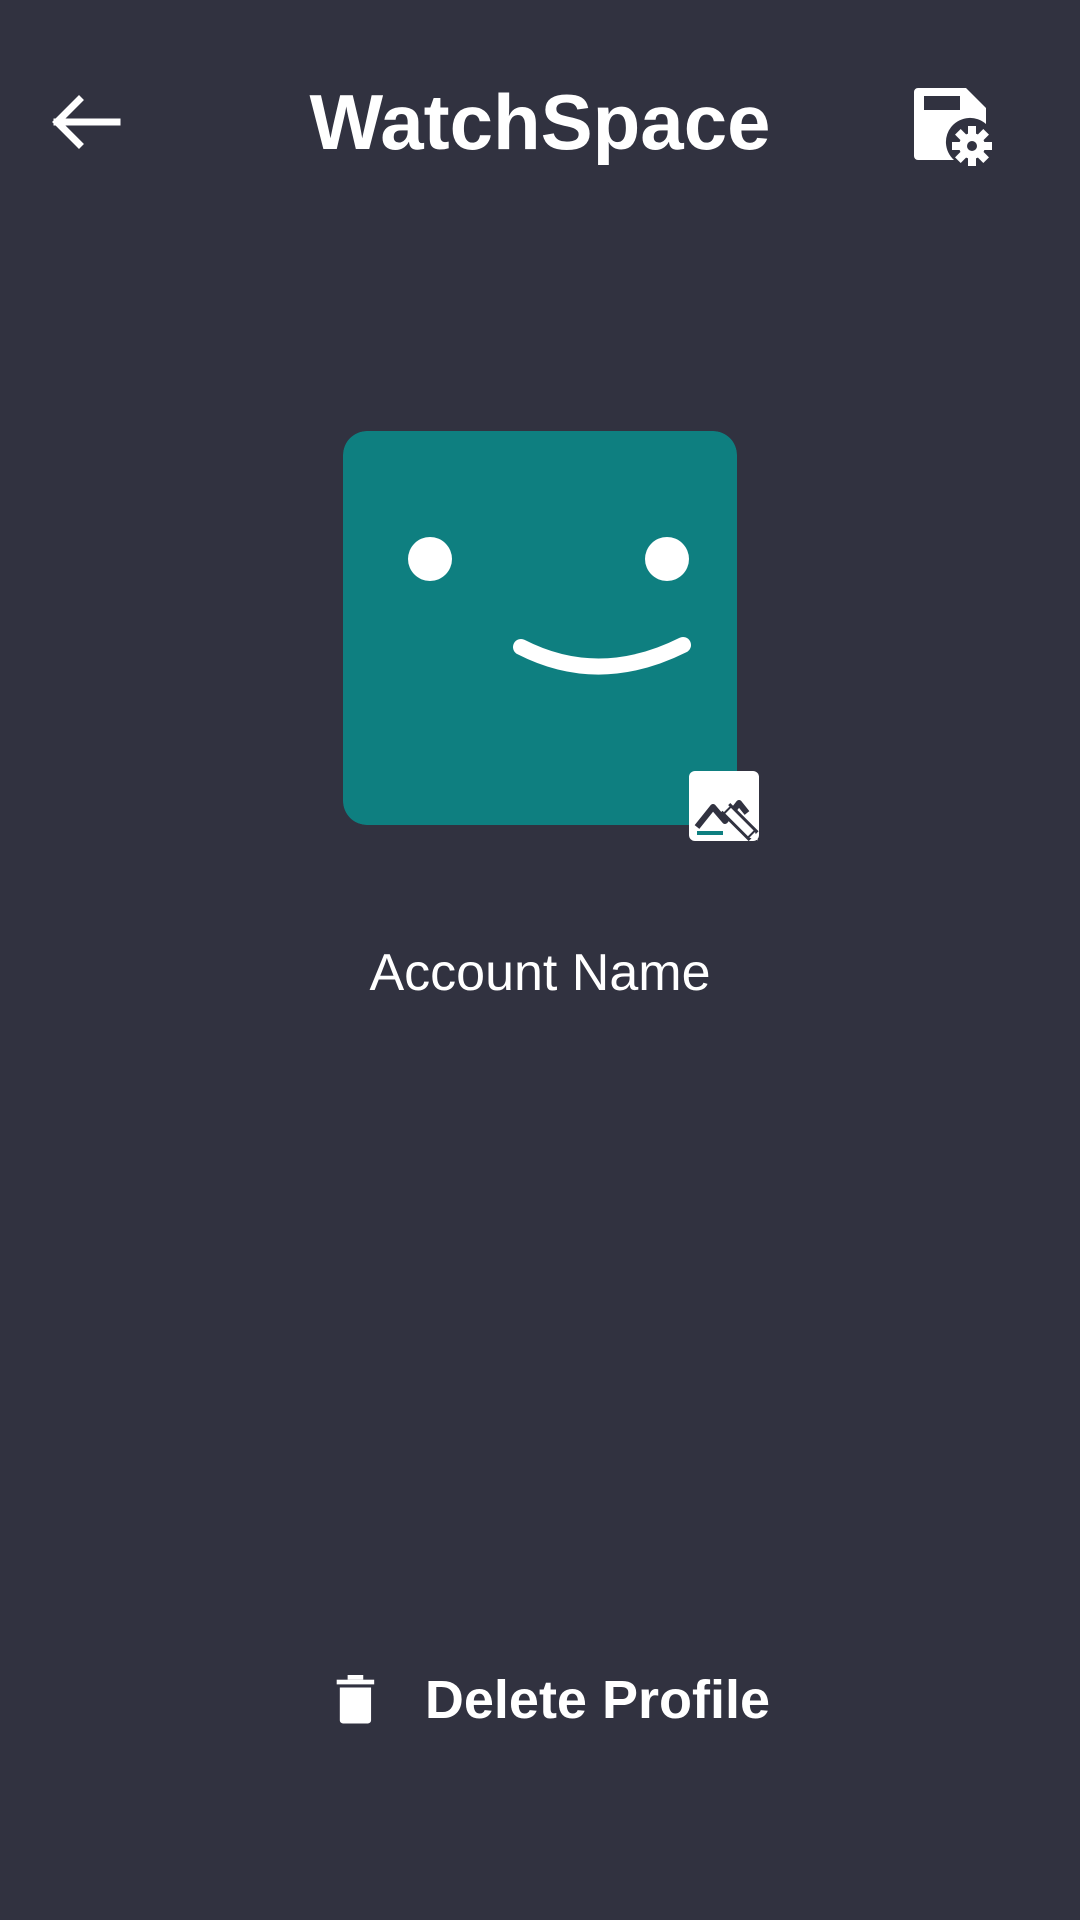  I want to click on top-app-bar: WatchSpace, so click(540, 125).